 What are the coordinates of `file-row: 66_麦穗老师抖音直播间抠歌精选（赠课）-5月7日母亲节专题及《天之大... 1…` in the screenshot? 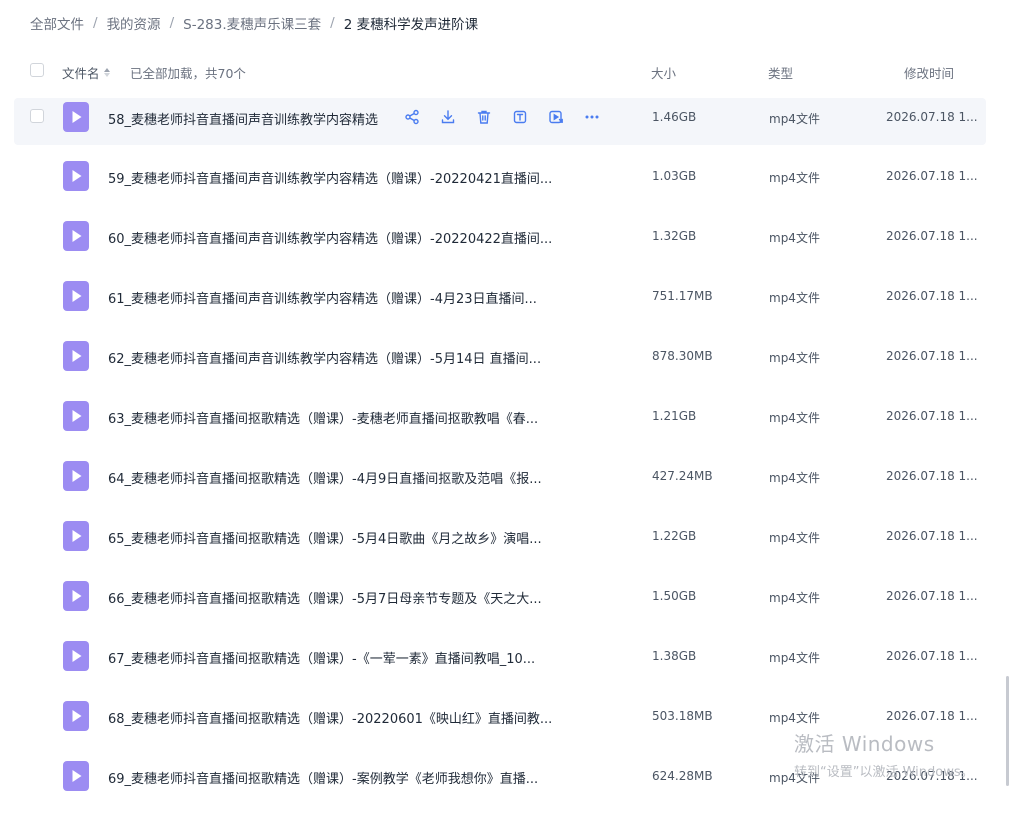 It's located at (500, 608).